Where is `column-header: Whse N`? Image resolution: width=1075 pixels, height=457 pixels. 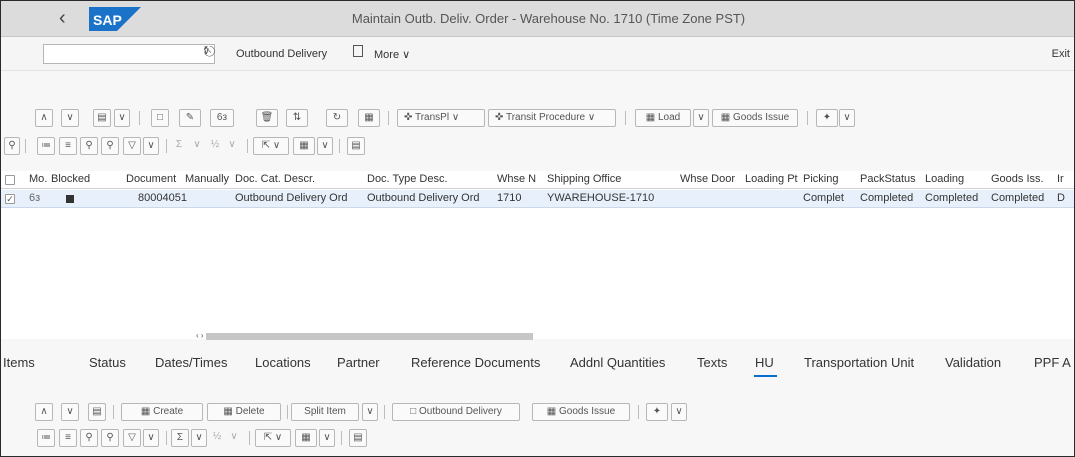 column-header: Whse N is located at coordinates (520, 179).